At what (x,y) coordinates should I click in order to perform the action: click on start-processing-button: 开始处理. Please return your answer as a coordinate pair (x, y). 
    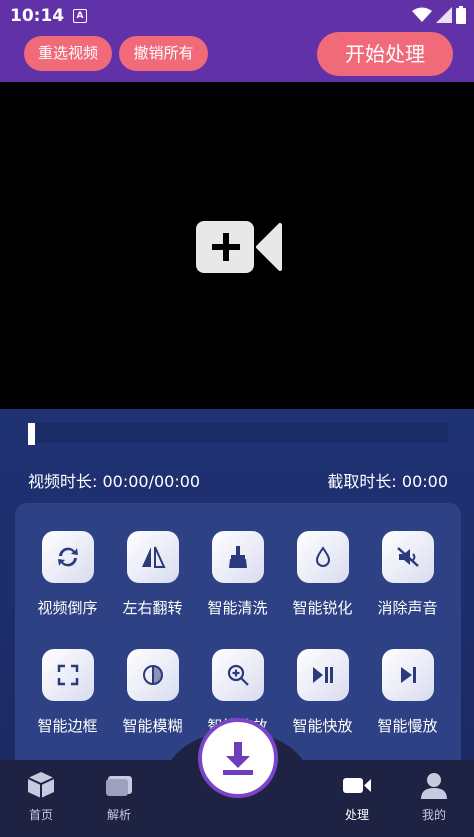
    Looking at the image, I should click on (385, 54).